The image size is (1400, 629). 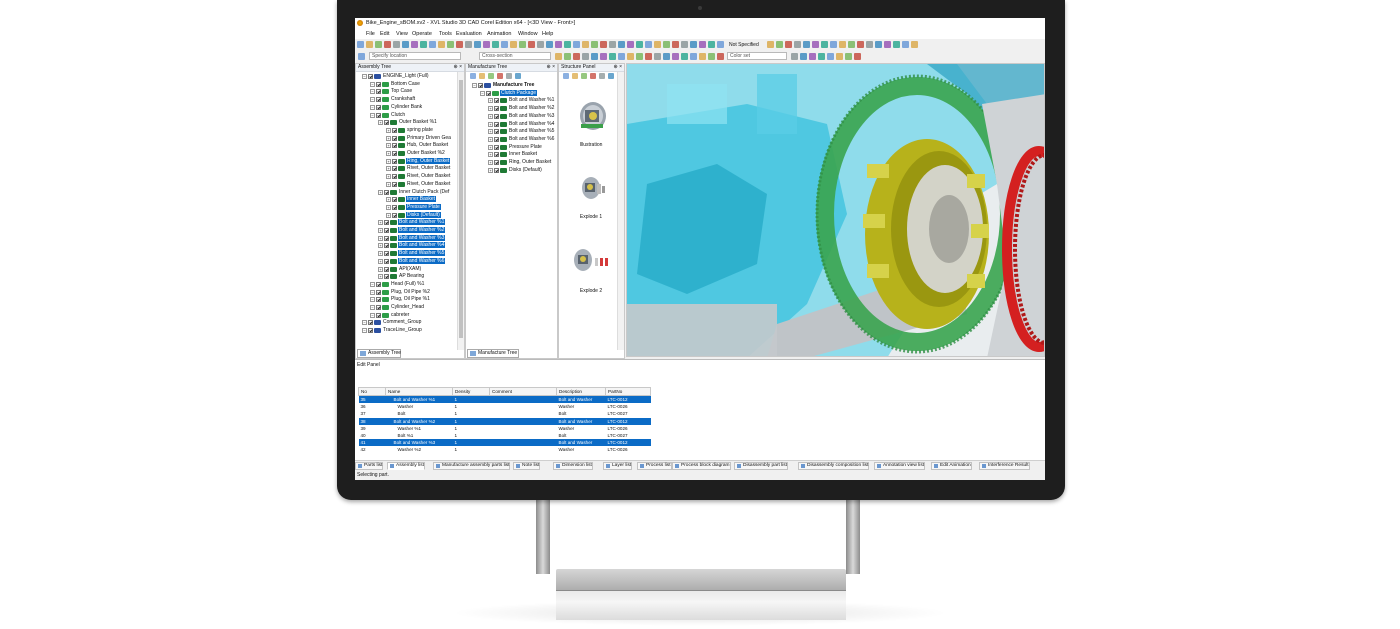 I want to click on cross-section-select: Cross-section, so click(x=515, y=56).